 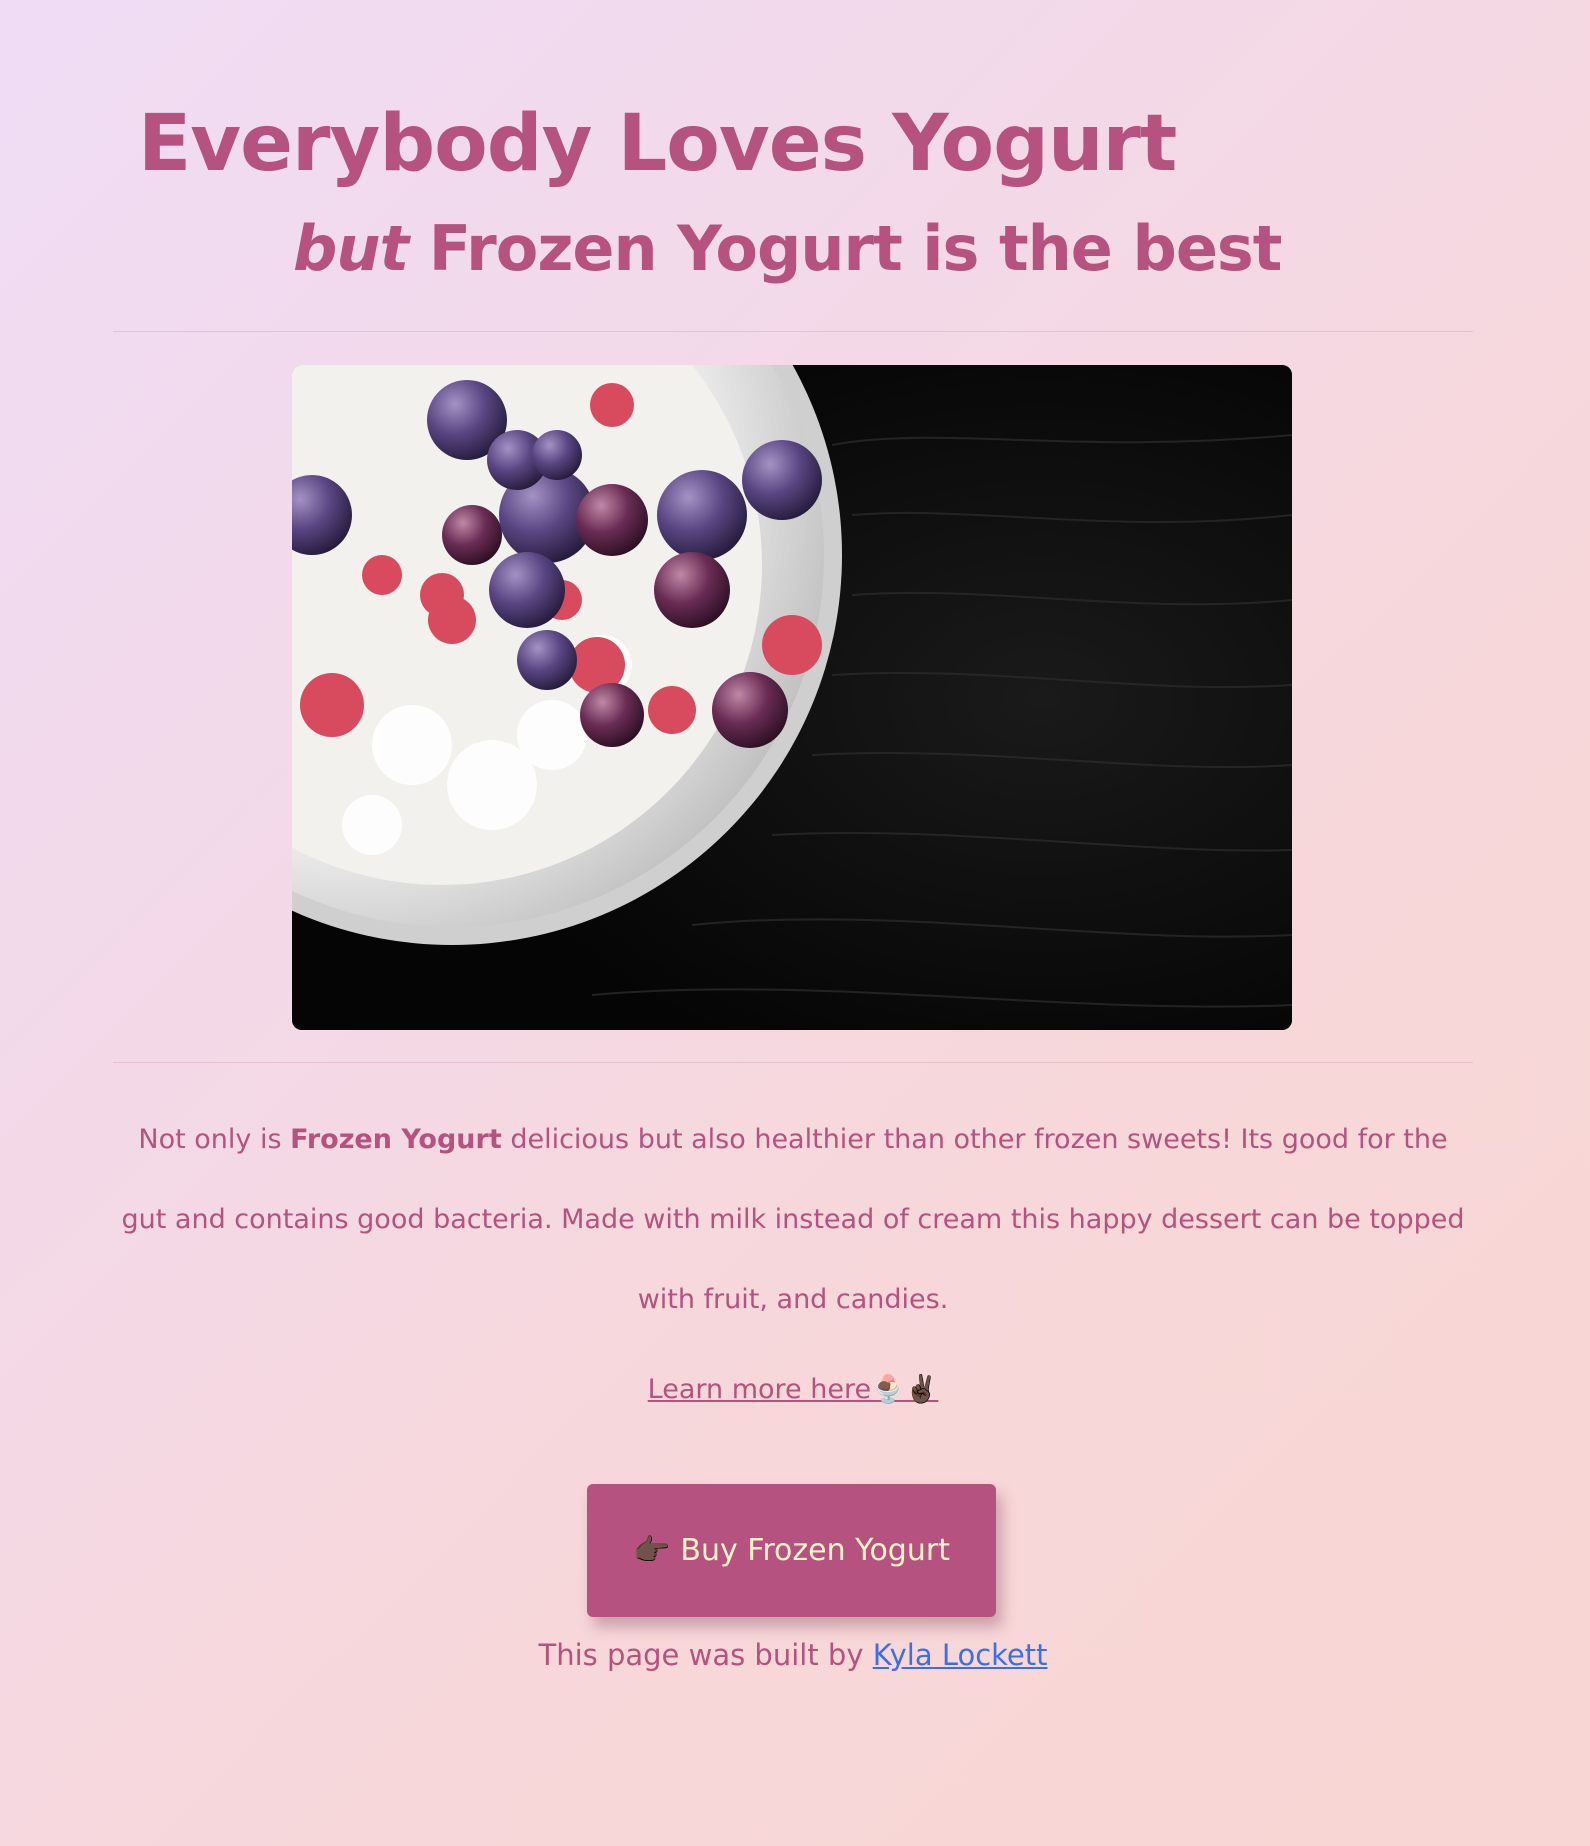 I want to click on bottom-divider, so click(x=793, y=1062).